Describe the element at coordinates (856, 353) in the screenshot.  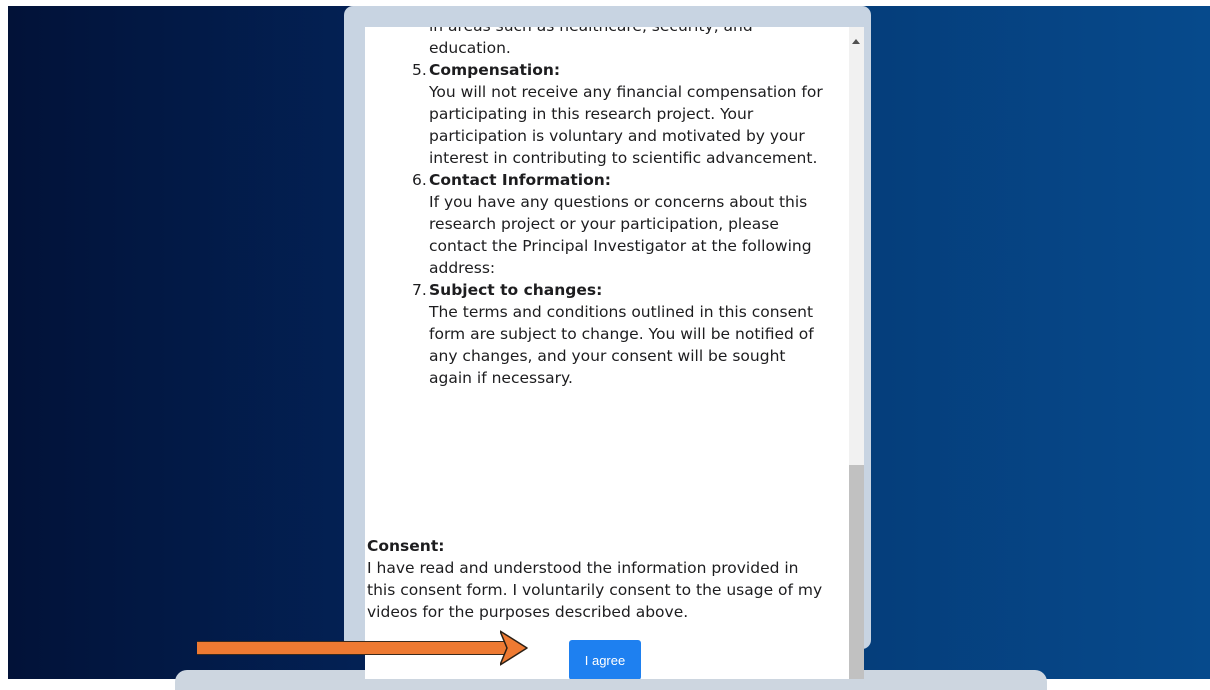
I see `vertical-scrollbar` at that location.